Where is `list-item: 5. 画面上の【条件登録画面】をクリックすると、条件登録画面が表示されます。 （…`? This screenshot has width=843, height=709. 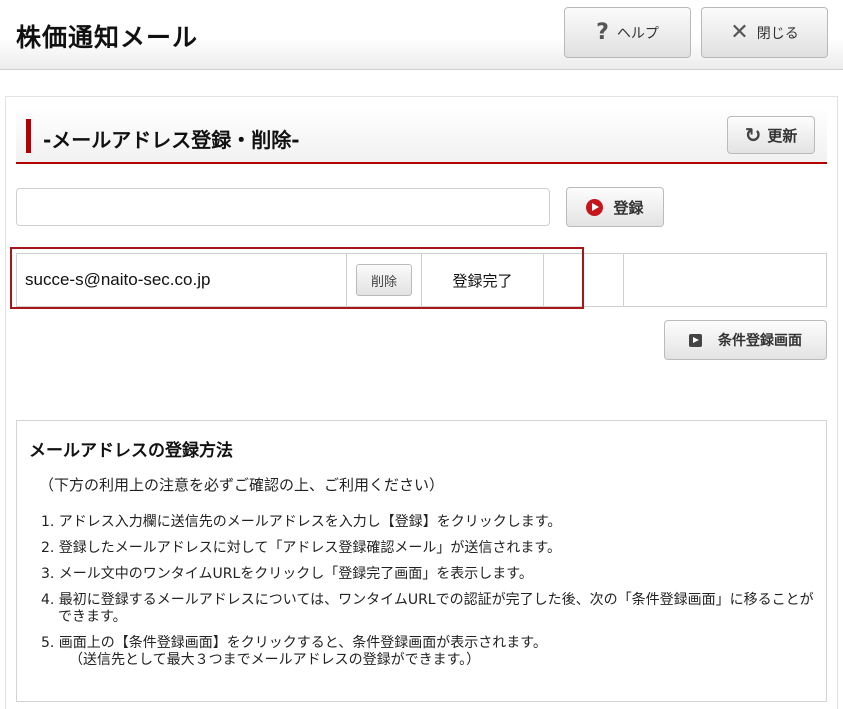 list-item: 5. 画面上の【条件登録画面】をクリックすると、条件登録画面が表示されます。 （… is located at coordinates (431, 652).